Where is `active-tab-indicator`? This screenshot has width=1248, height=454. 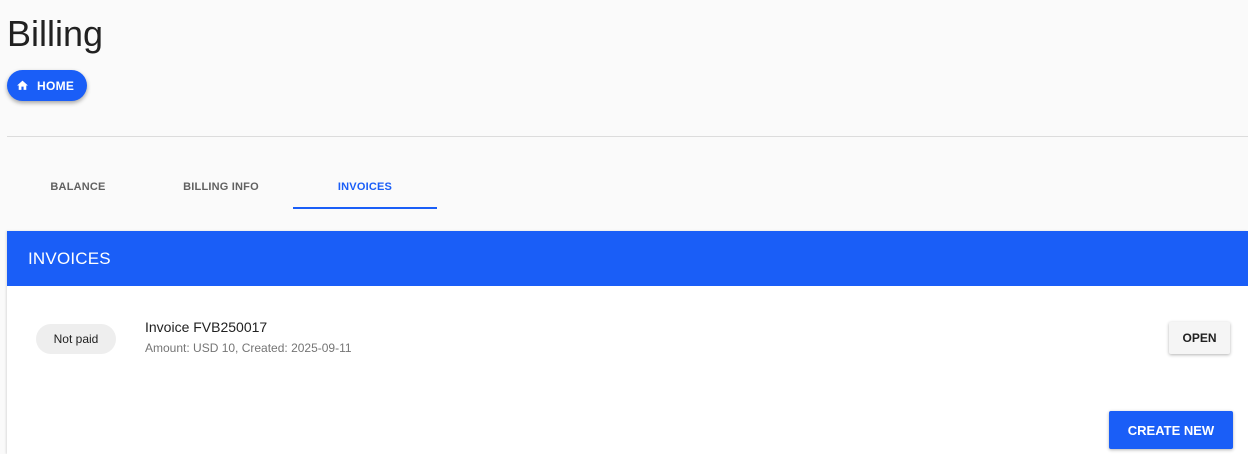
active-tab-indicator is located at coordinates (365, 208).